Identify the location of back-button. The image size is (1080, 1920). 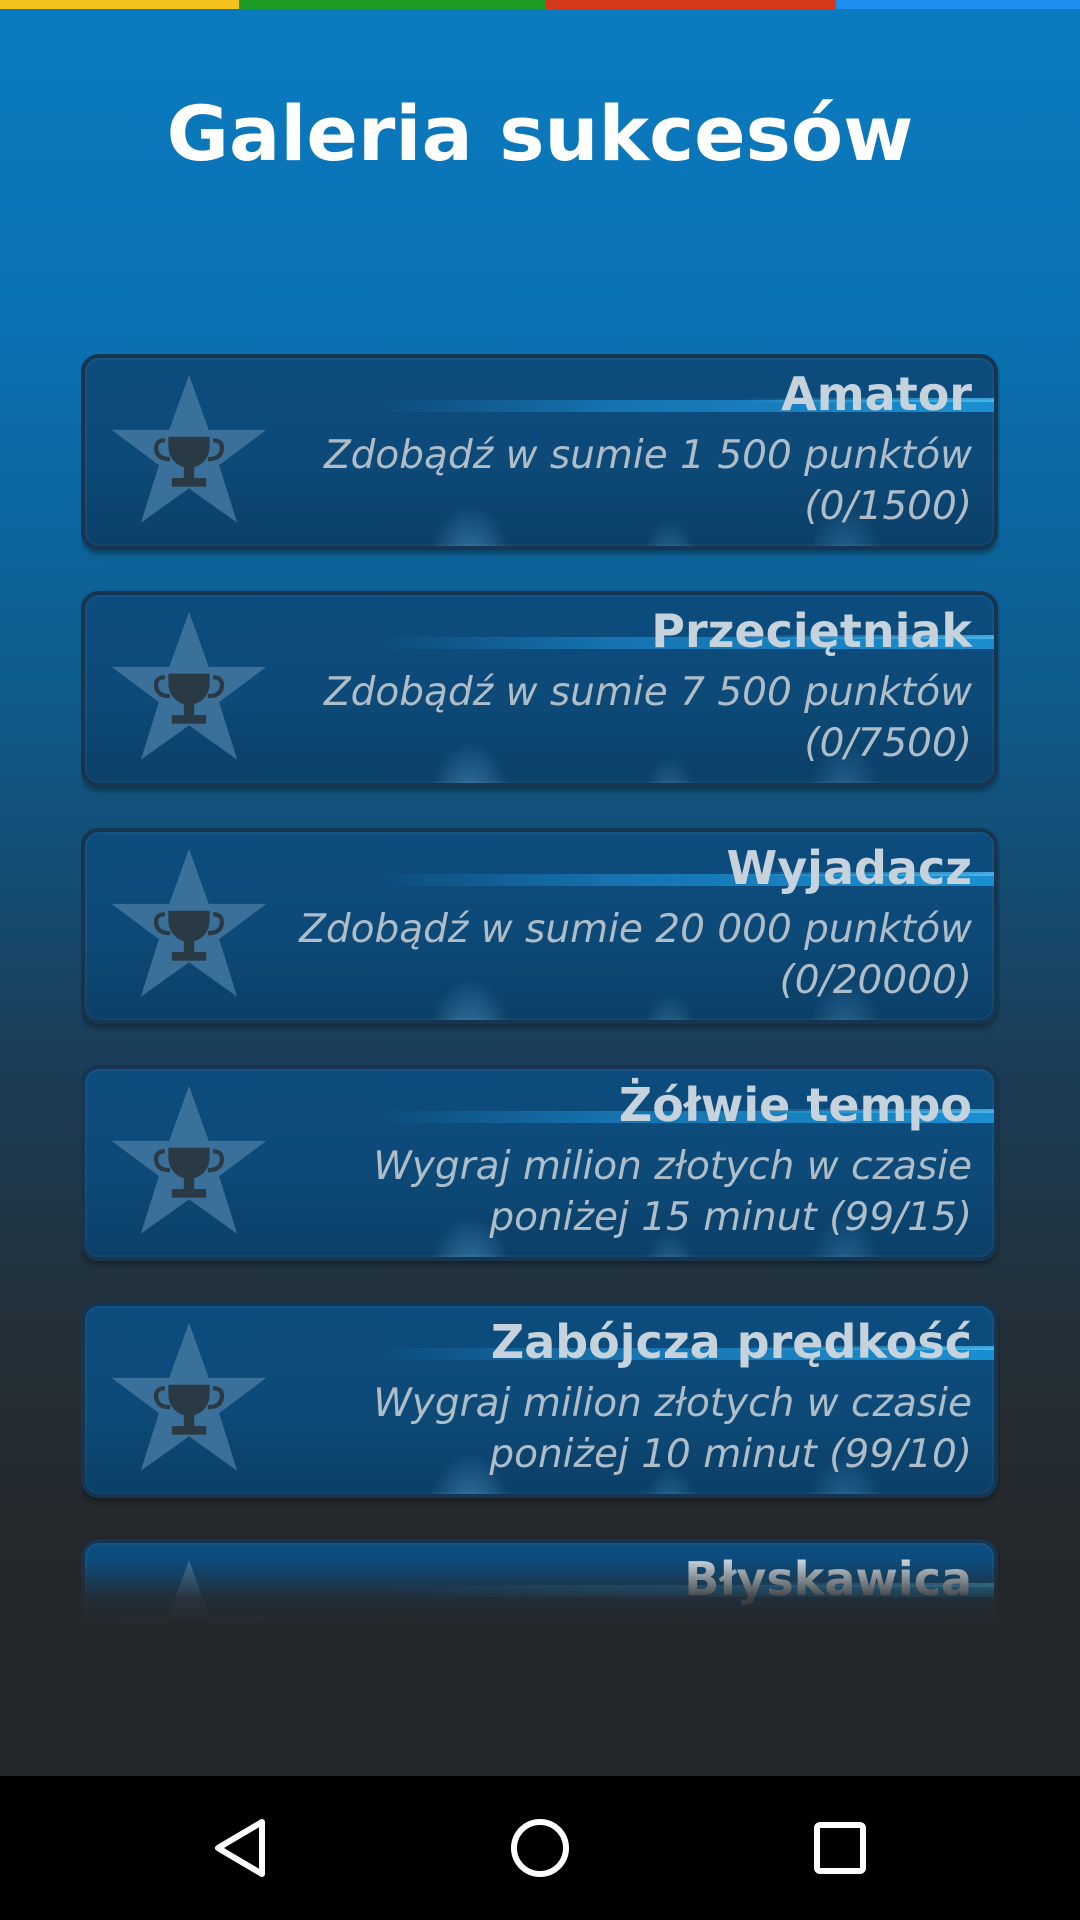
(240, 1848).